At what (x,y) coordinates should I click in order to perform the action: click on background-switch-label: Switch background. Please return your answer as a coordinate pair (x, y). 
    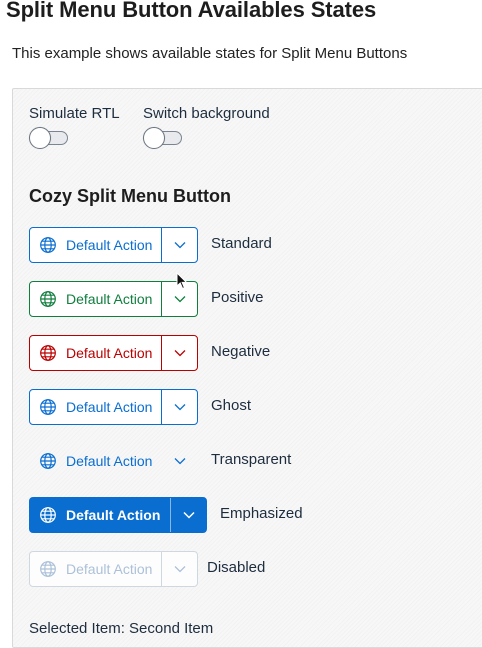
    Looking at the image, I should click on (206, 113).